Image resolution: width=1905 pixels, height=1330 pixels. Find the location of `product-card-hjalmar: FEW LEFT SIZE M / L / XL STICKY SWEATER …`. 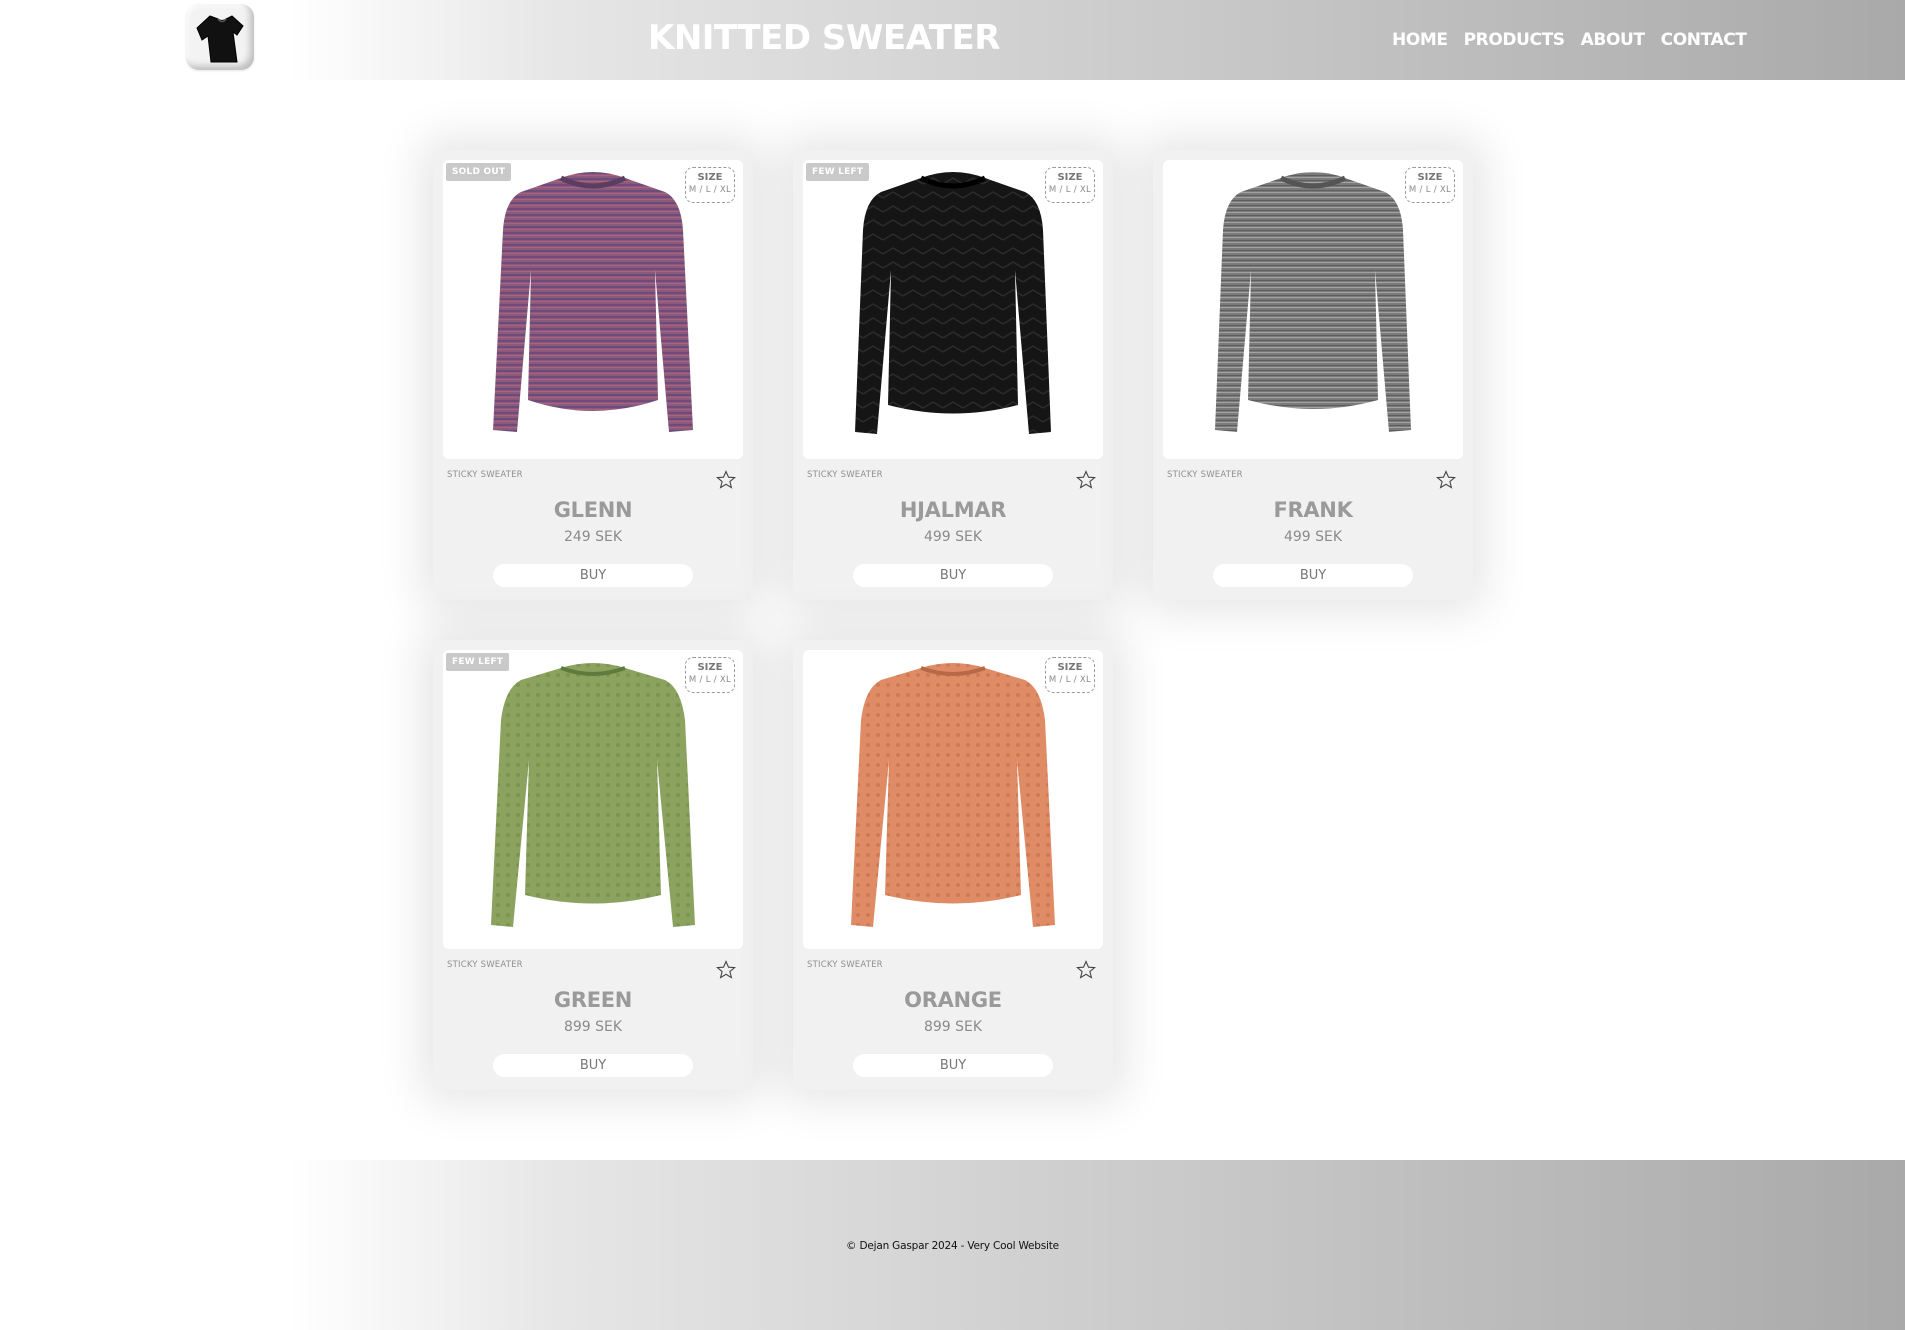

product-card-hjalmar: FEW LEFT SIZE M / L / XL STICKY SWEATER … is located at coordinates (953, 375).